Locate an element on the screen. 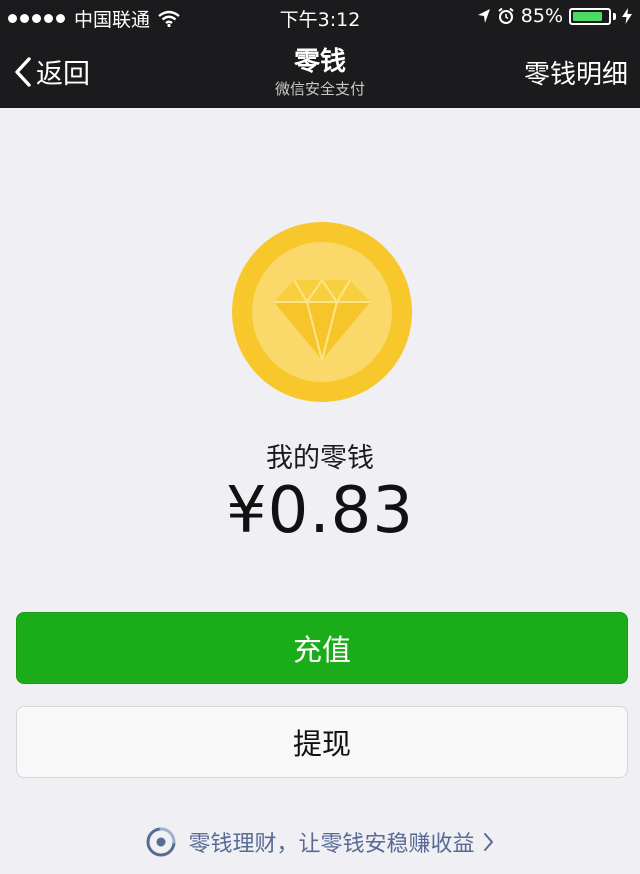 Image resolution: width=640 pixels, height=874 pixels. balance-amount: ¥0.83 is located at coordinates (320, 511).